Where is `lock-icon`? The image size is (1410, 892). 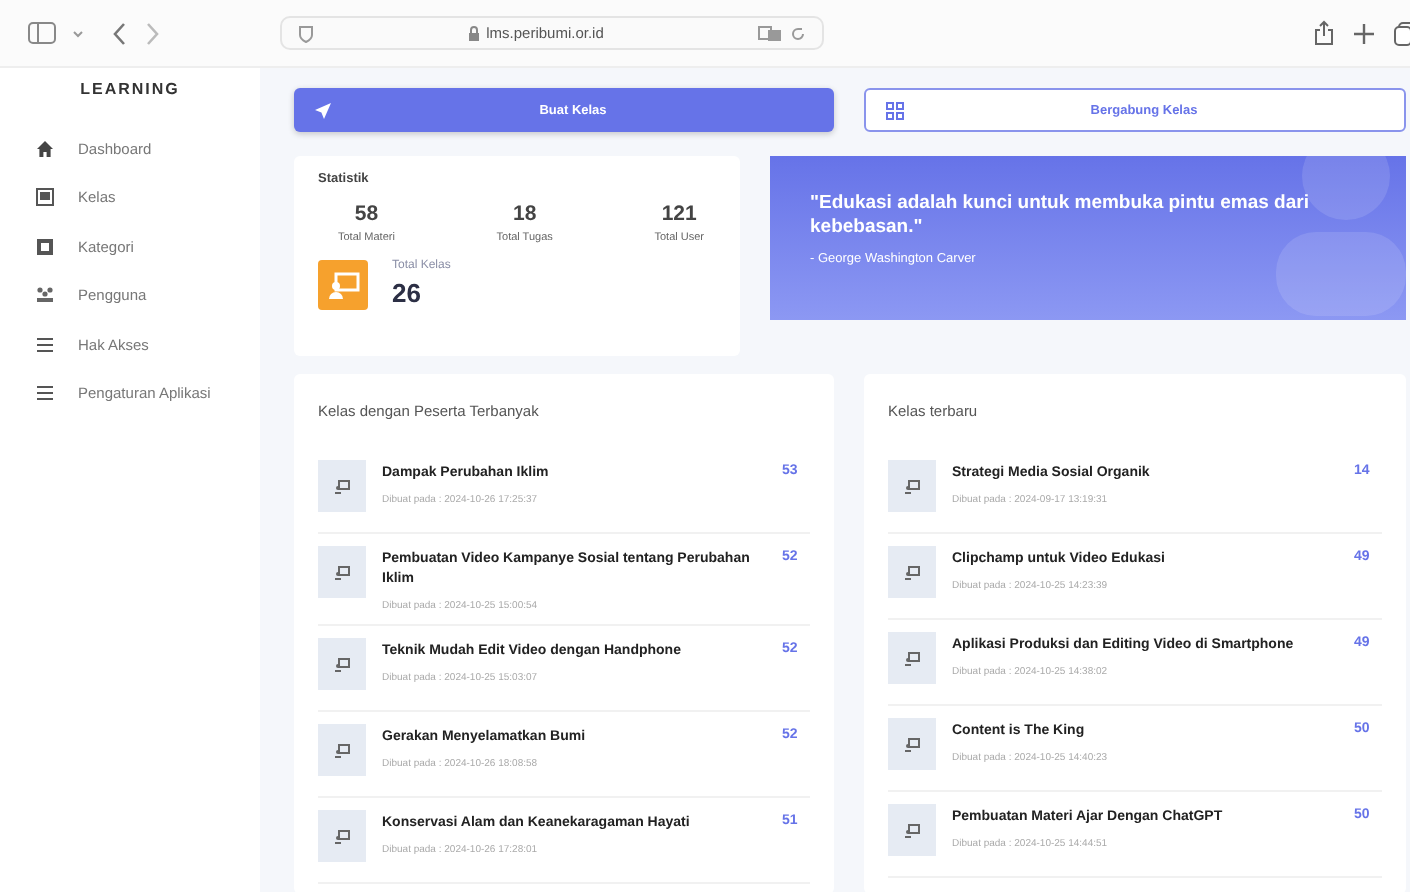
lock-icon is located at coordinates (474, 33).